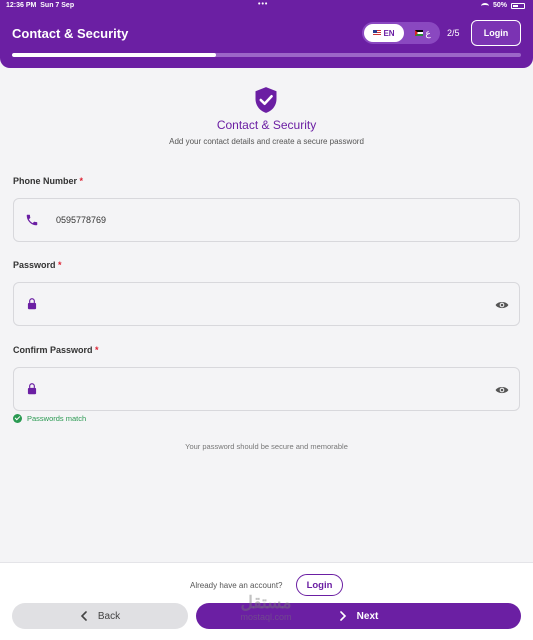 The image size is (533, 640). I want to click on progress-bar, so click(266, 55).